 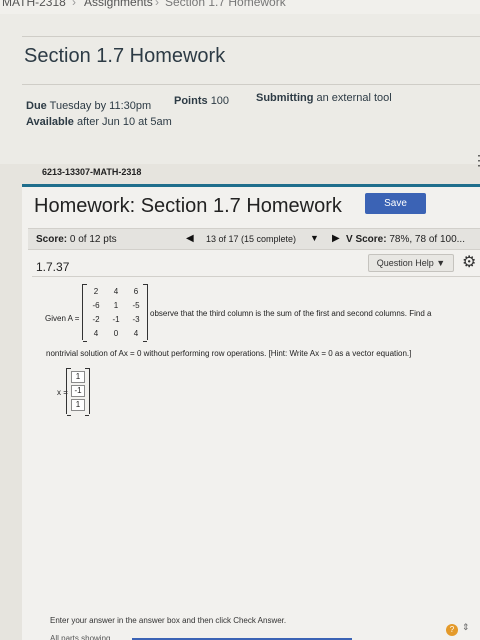 What do you see at coordinates (314, 238) in the screenshot?
I see `chevron-down-icon: ▼` at bounding box center [314, 238].